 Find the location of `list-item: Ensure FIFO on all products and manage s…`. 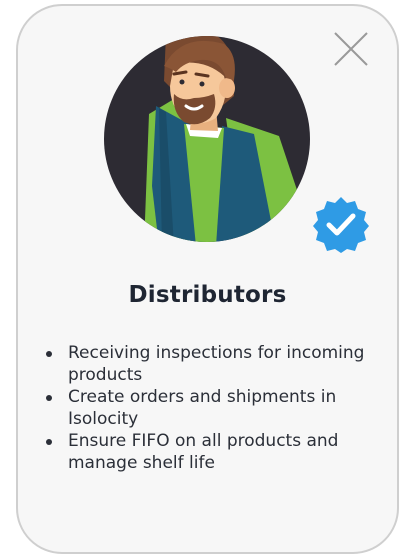

list-item: Ensure FIFO on all products and manage s… is located at coordinates (217, 452).